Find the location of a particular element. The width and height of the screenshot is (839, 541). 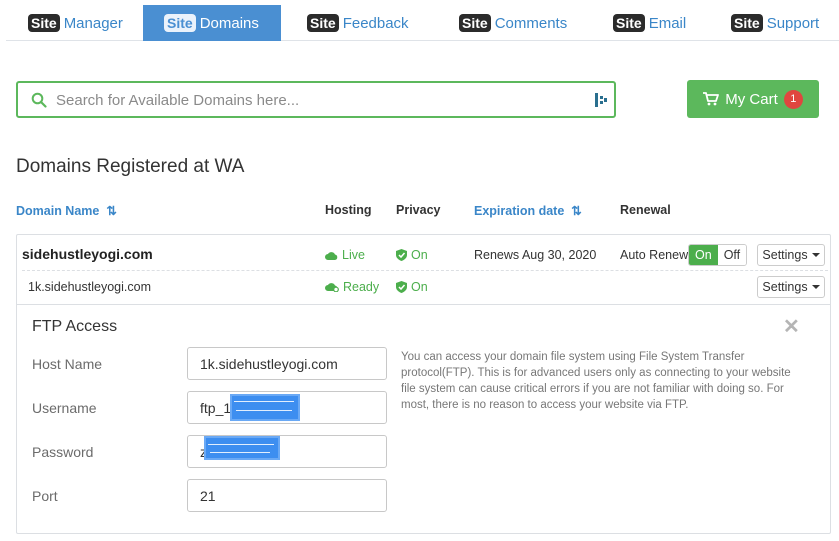

ftp-access-title: FTP Access is located at coordinates (75, 326).